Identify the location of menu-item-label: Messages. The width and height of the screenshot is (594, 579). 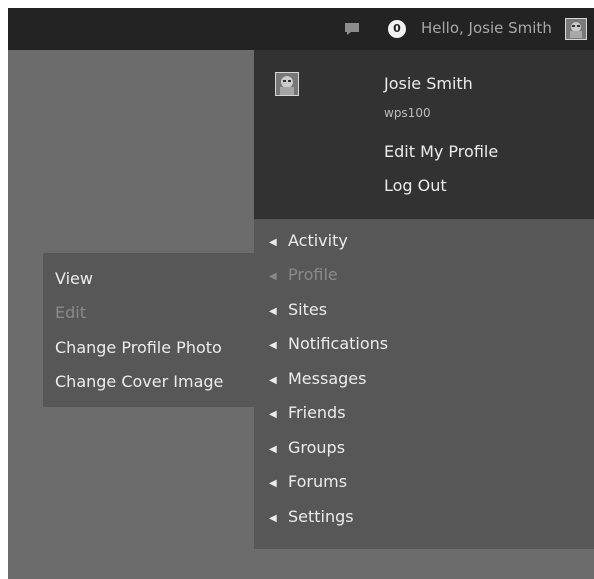
(327, 378).